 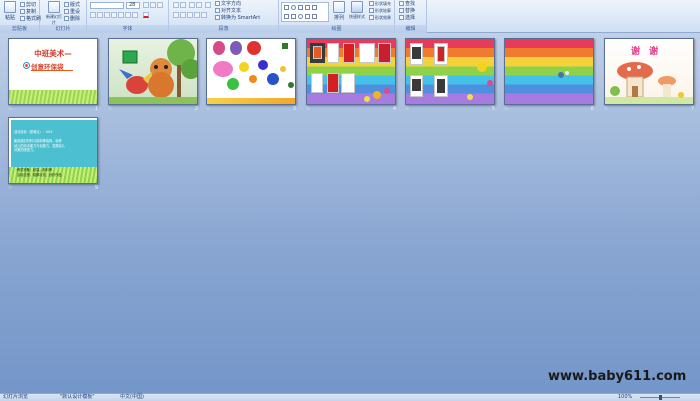 I want to click on slide-thumbnail-1: 中班美术— 创意环保袋, so click(x=53, y=71).